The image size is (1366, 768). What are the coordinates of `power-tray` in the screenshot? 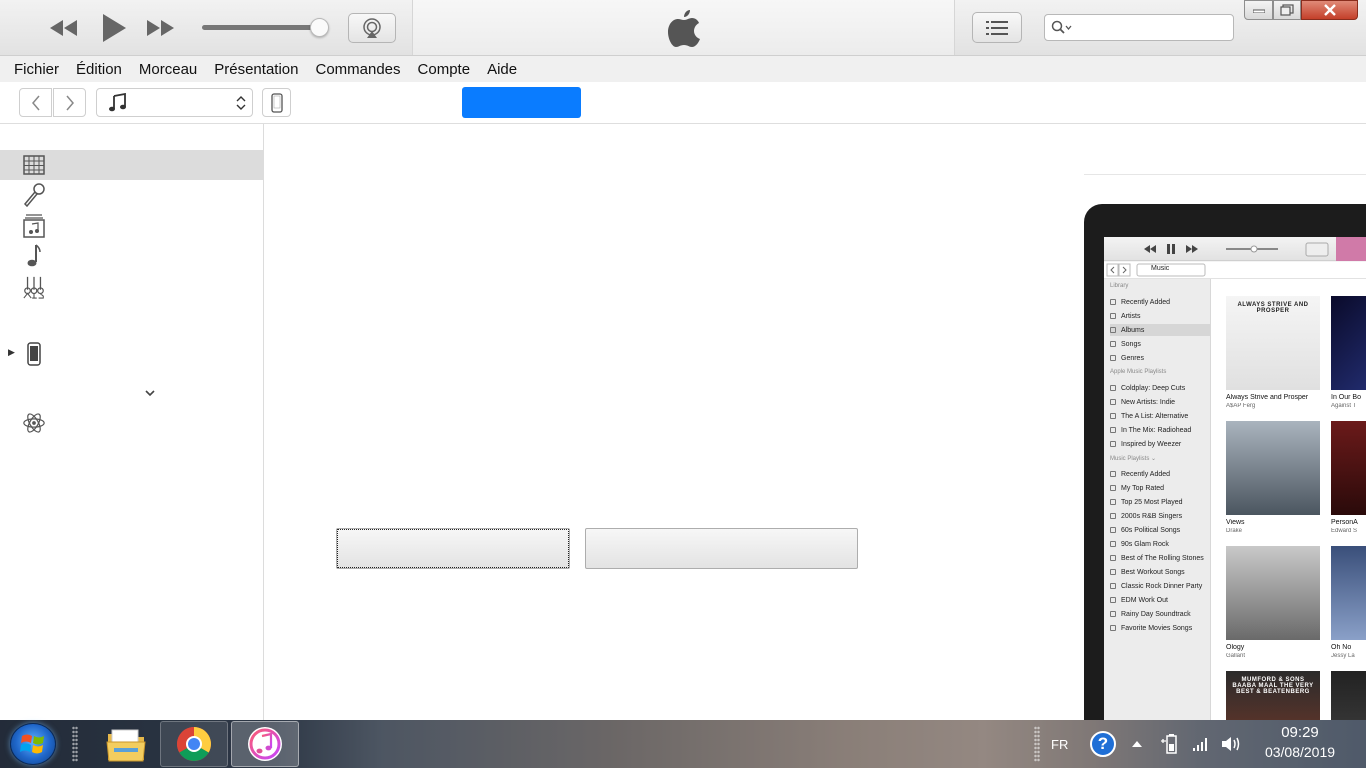 It's located at (1170, 744).